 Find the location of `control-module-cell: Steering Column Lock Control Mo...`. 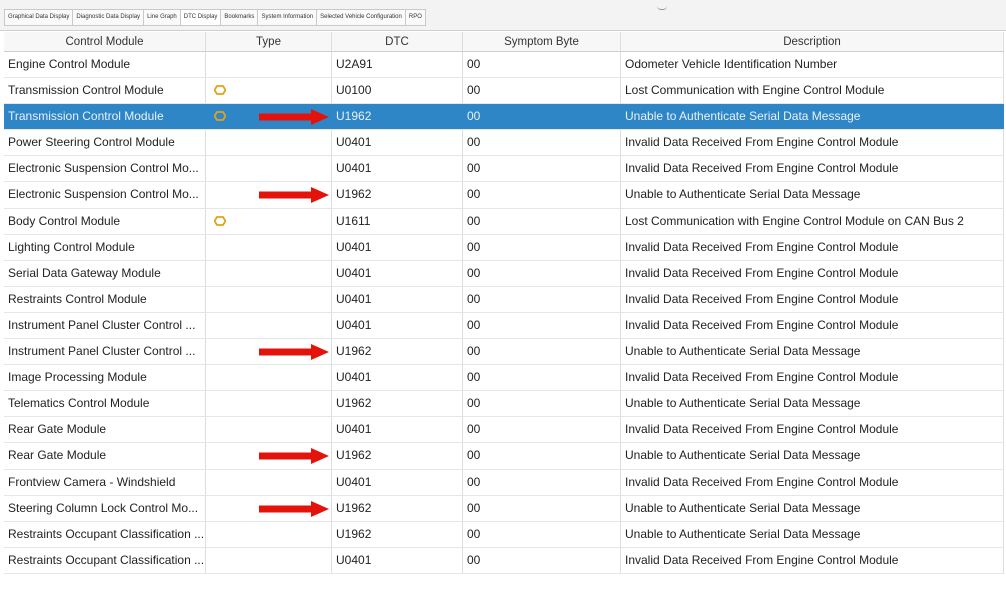

control-module-cell: Steering Column Lock Control Mo... is located at coordinates (105, 508).